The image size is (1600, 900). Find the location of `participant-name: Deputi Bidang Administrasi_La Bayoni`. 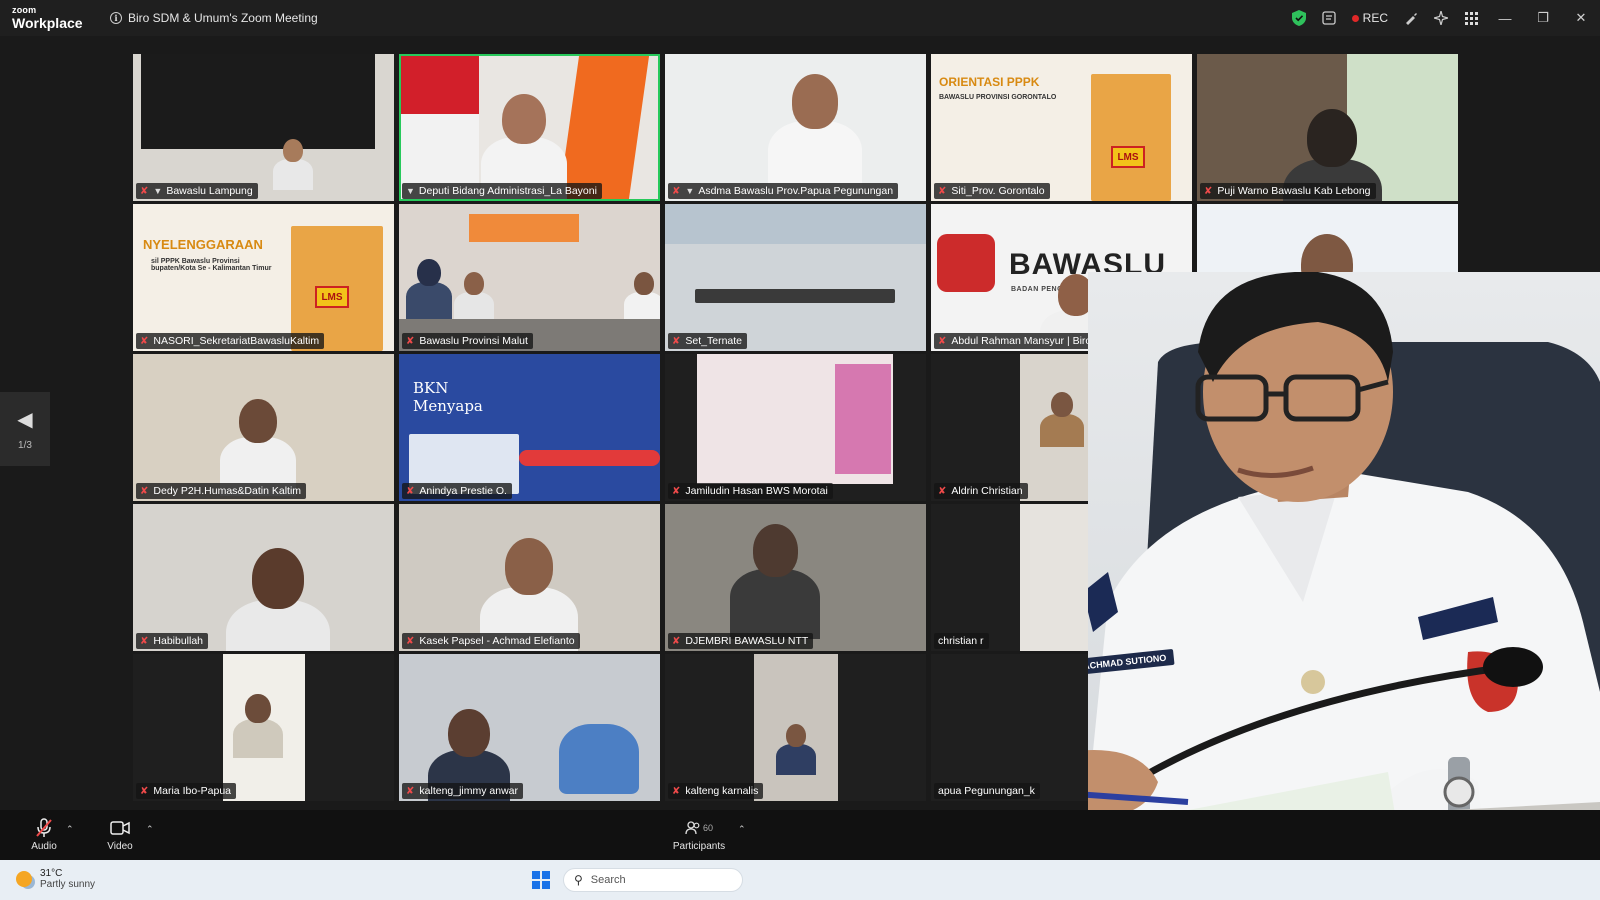

participant-name: Deputi Bidang Administrasi_La Bayoni is located at coordinates (507, 191).